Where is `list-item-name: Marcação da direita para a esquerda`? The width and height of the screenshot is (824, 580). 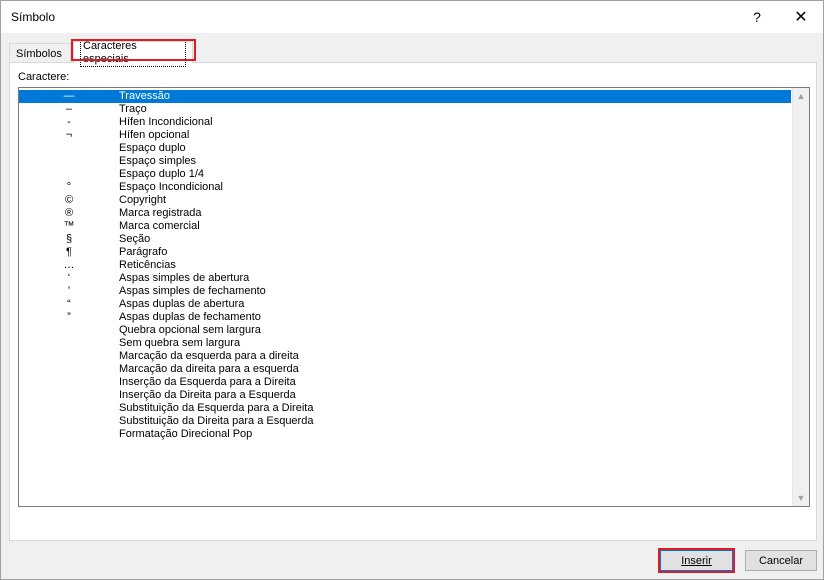
list-item-name: Marcação da direita para a esquerda is located at coordinates (209, 369).